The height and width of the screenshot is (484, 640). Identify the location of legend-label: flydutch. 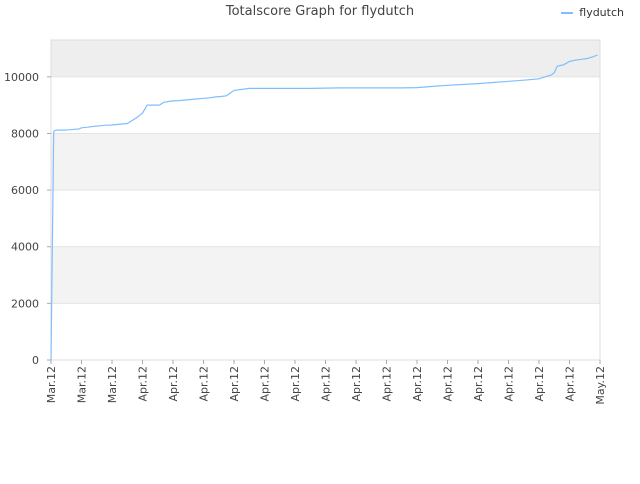
(601, 12).